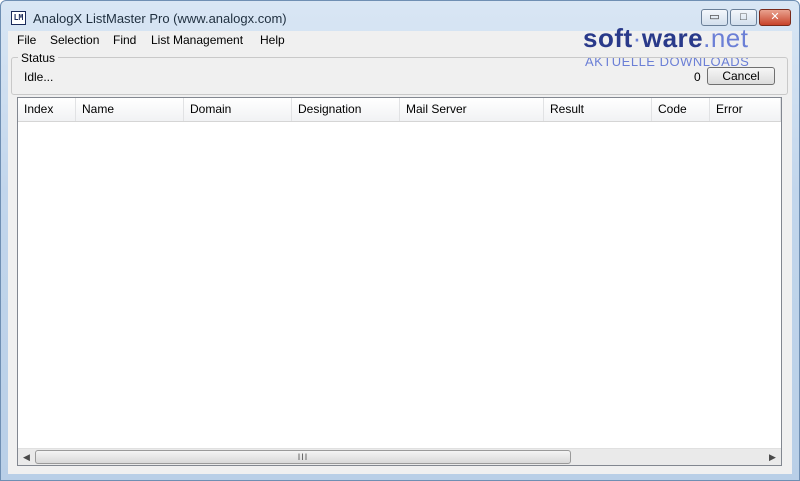 Image resolution: width=800 pixels, height=481 pixels. What do you see at coordinates (598, 109) in the screenshot?
I see `column-header-result: Result` at bounding box center [598, 109].